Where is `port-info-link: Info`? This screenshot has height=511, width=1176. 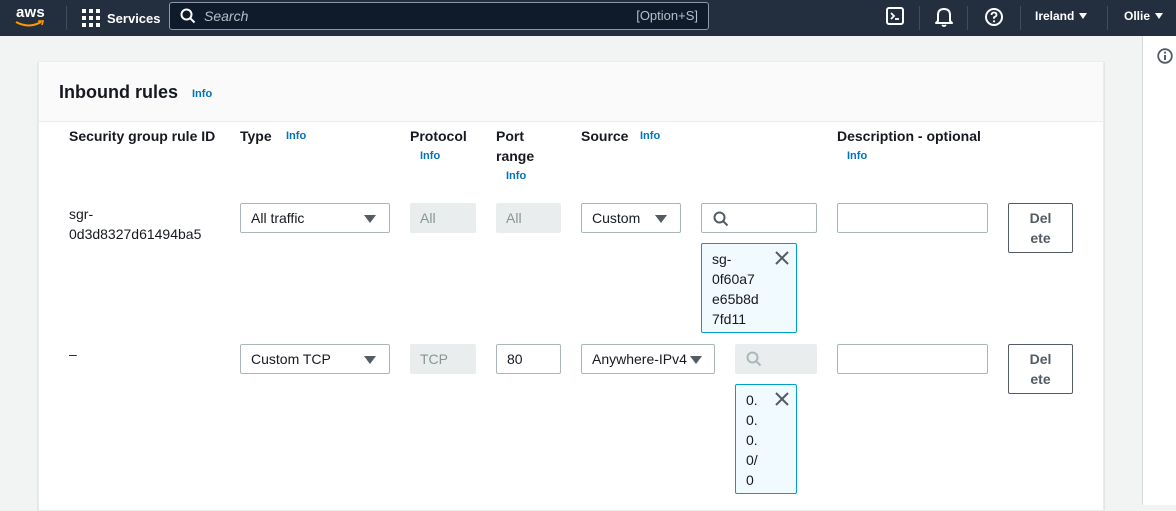 port-info-link: Info is located at coordinates (516, 176).